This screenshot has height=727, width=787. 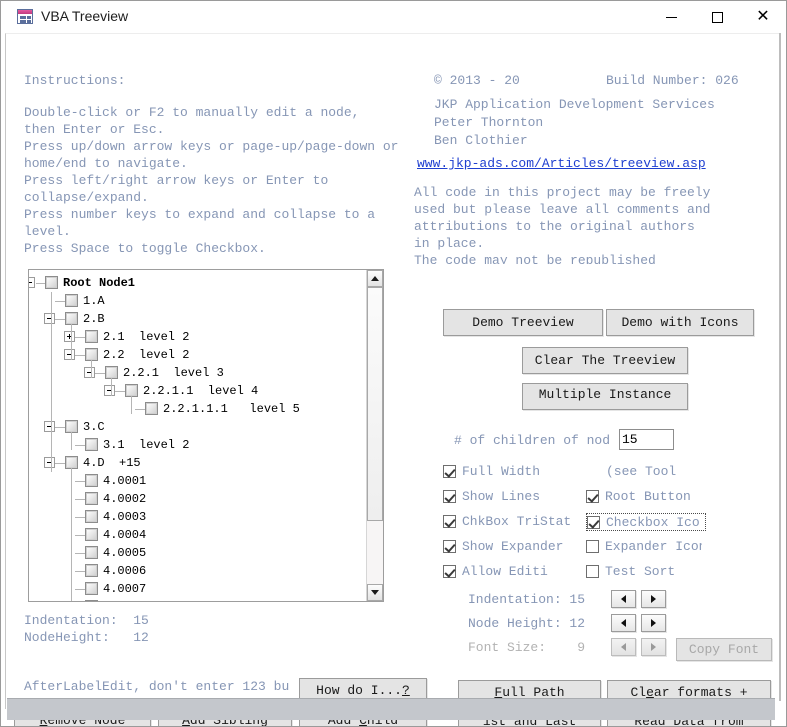 I want to click on company-label: JKP Application Development Services, so click(x=574, y=104).